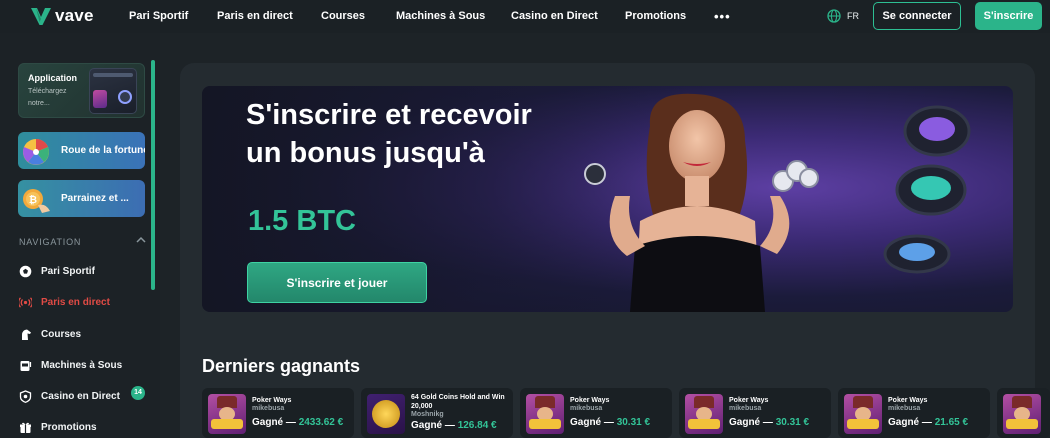 The width and height of the screenshot is (1050, 438). I want to click on nav-pari-sportif: Pari Sportif, so click(158, 16).